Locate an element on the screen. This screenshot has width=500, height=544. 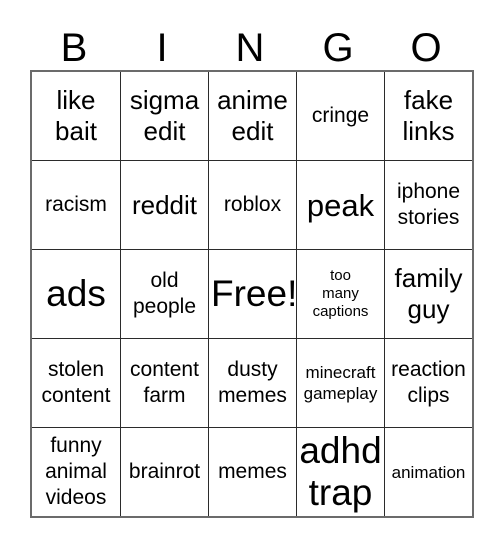
bingo-cell-label: peak is located at coordinates (340, 205).